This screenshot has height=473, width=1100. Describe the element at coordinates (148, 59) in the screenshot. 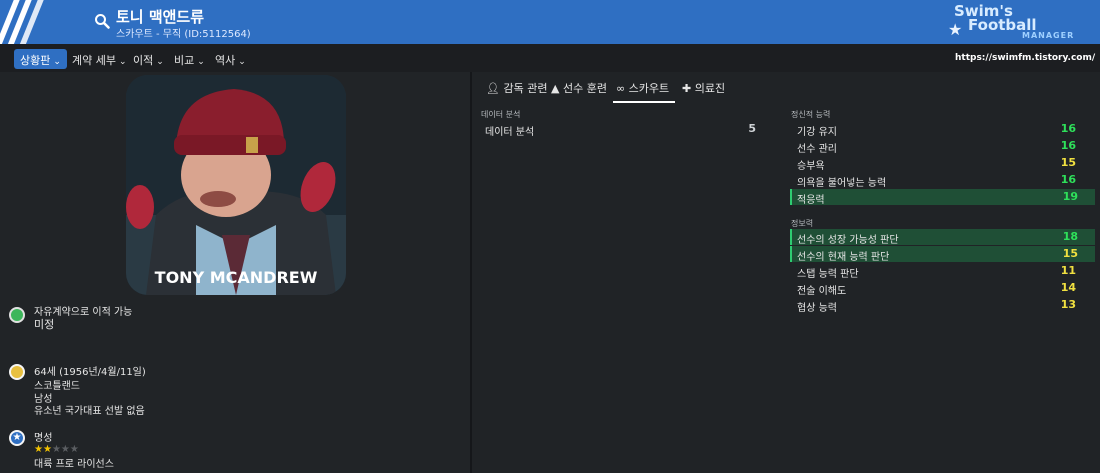

I see `nav-transfer: 이적 ⌄` at that location.